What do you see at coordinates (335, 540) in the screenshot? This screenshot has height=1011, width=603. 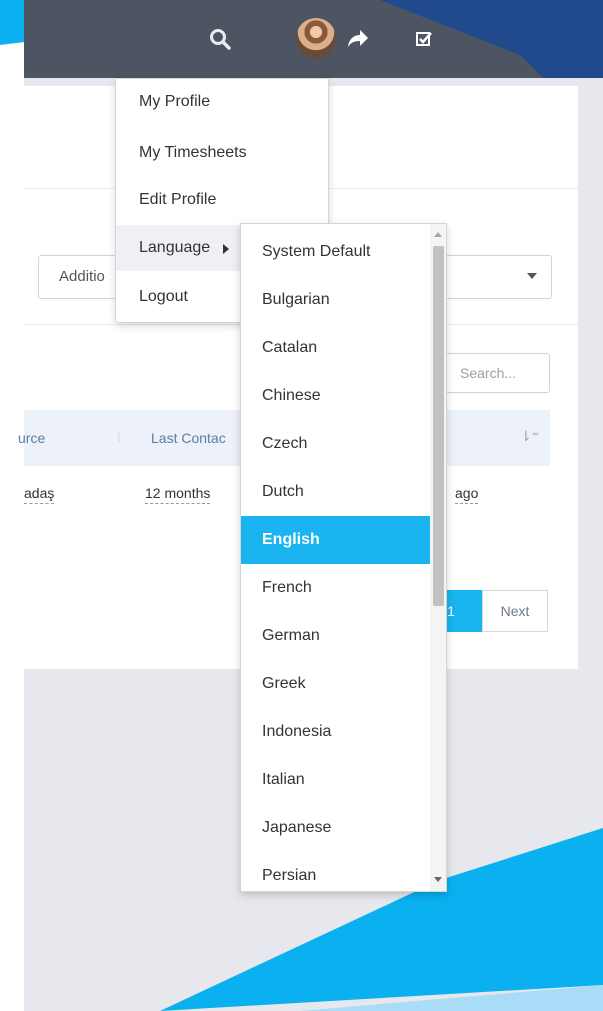 I see `language-option-selected: English` at bounding box center [335, 540].